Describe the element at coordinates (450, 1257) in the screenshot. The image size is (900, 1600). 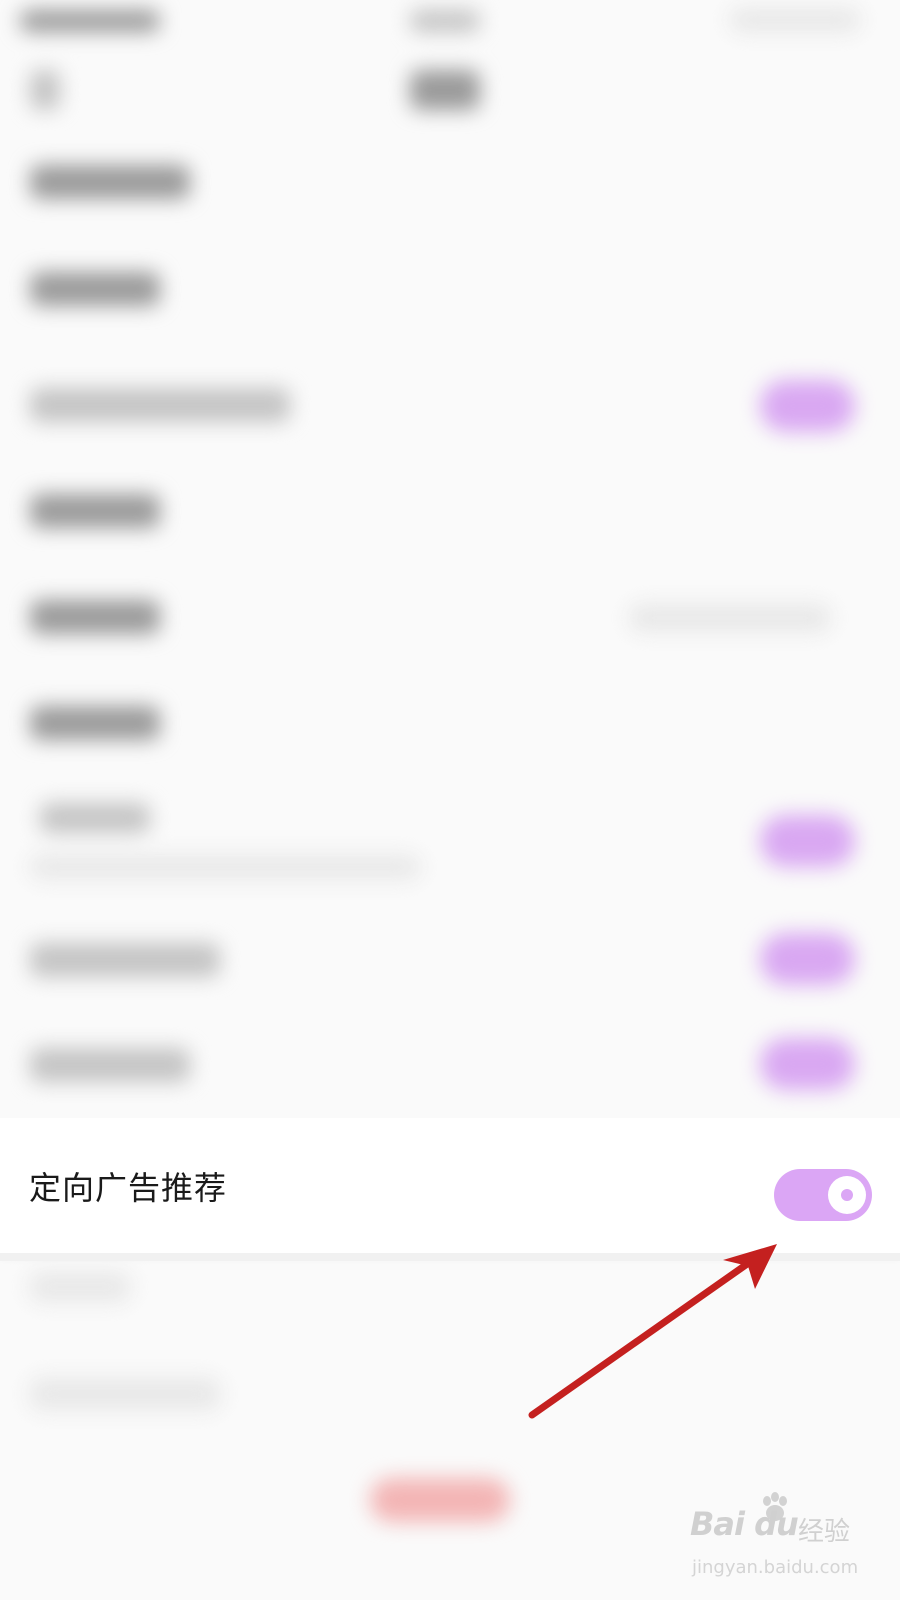
I see `section-divider` at that location.